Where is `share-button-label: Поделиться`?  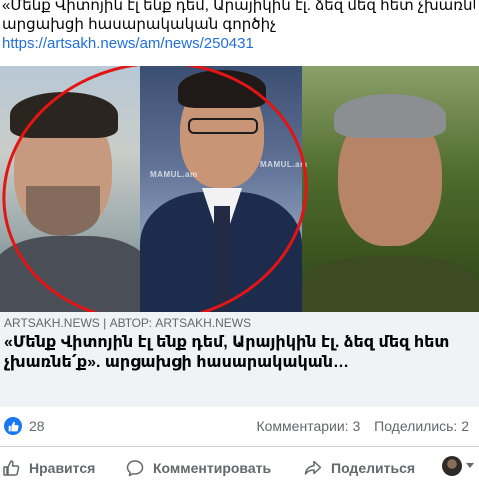 share-button-label: Поделиться is located at coordinates (373, 468).